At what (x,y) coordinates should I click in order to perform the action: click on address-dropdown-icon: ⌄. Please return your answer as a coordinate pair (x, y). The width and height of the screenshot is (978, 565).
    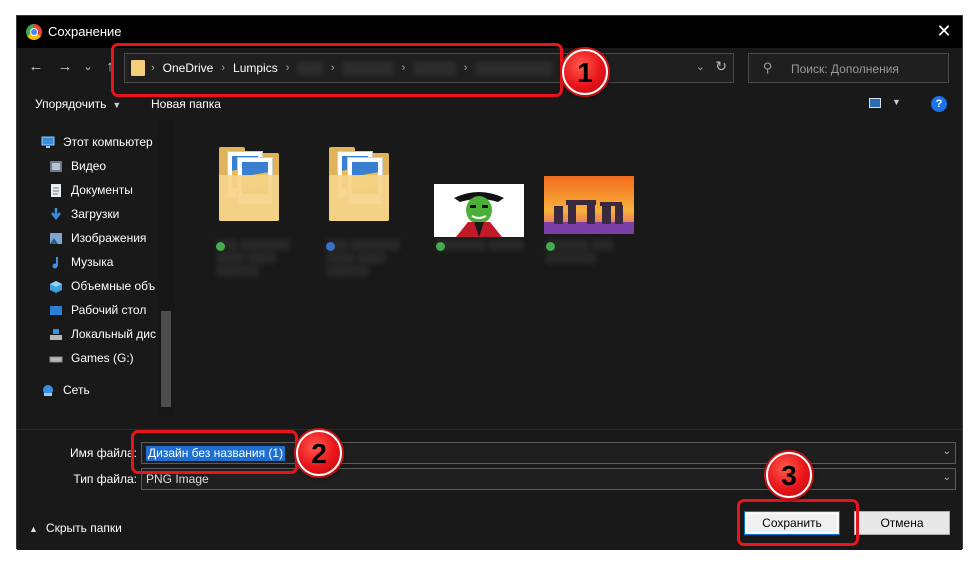
    Looking at the image, I should click on (700, 66).